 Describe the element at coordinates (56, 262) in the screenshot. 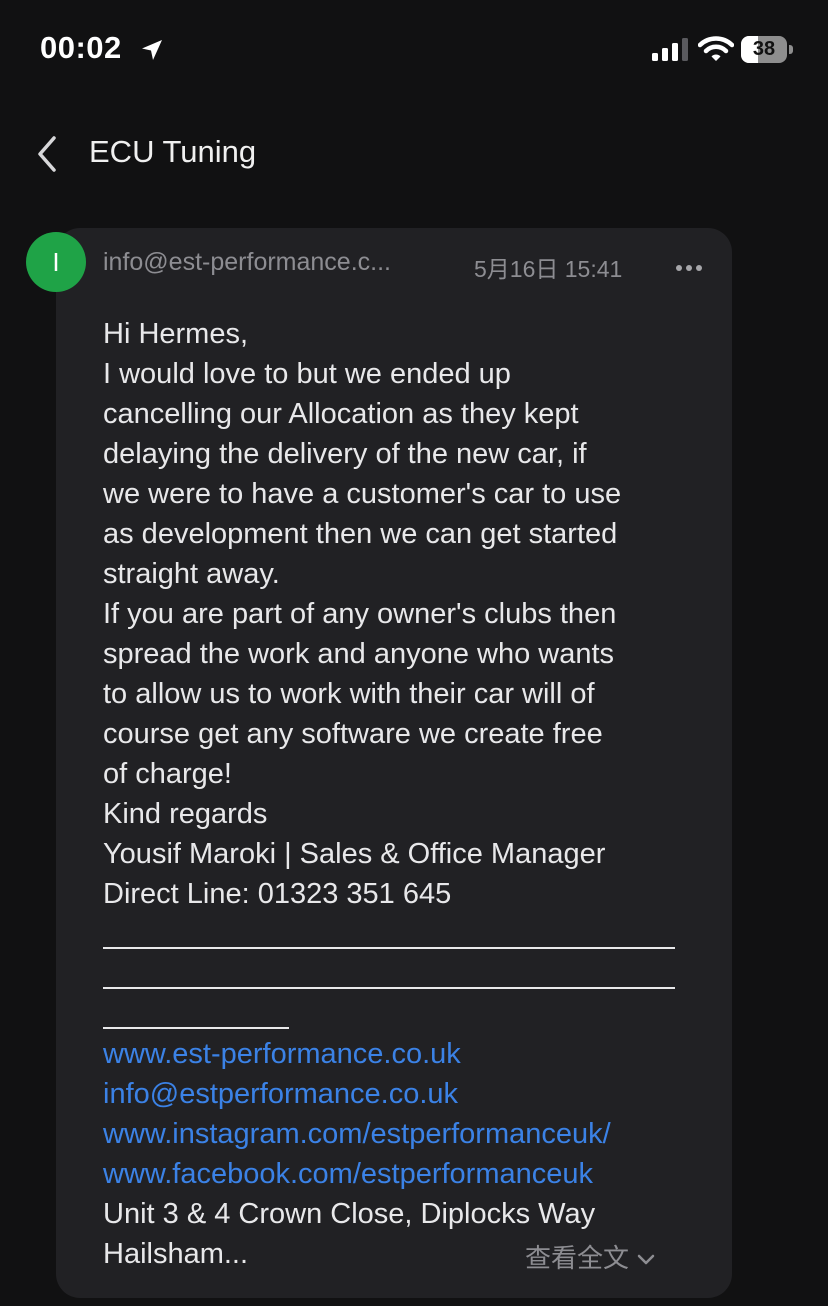

I see `avatar: I` at that location.